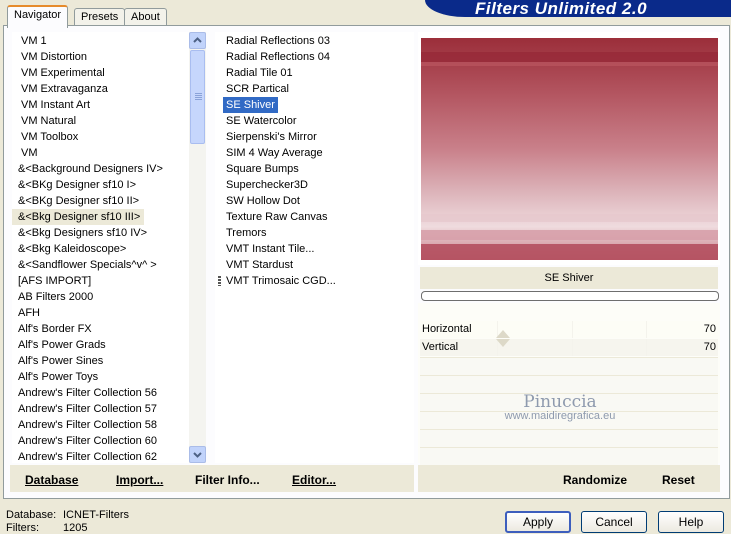  What do you see at coordinates (71, 249) in the screenshot?
I see `category-item: &<Bkg Kaleidoscope>` at bounding box center [71, 249].